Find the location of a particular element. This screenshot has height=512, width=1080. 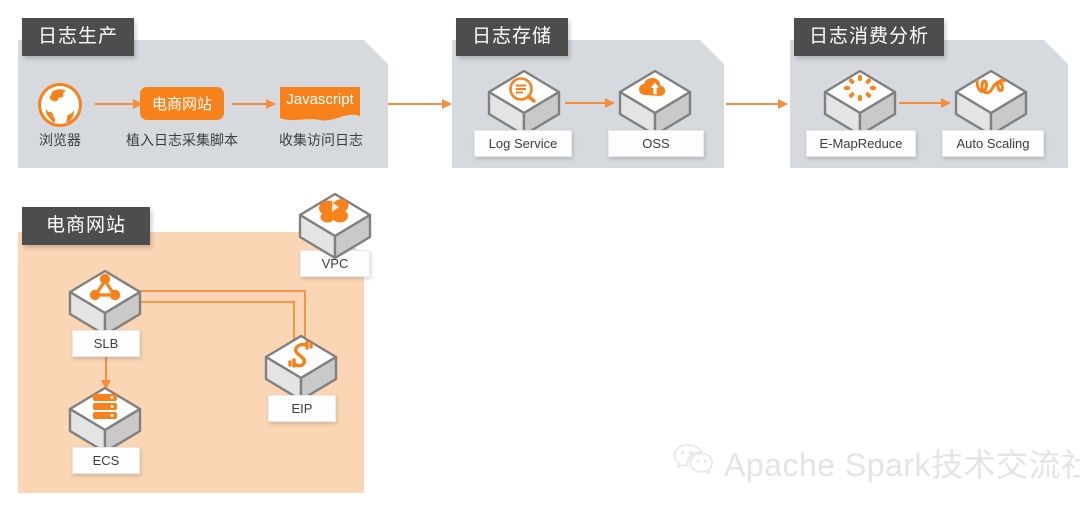

panel-title-log-analysis: 日志消费分析 is located at coordinates (869, 37).